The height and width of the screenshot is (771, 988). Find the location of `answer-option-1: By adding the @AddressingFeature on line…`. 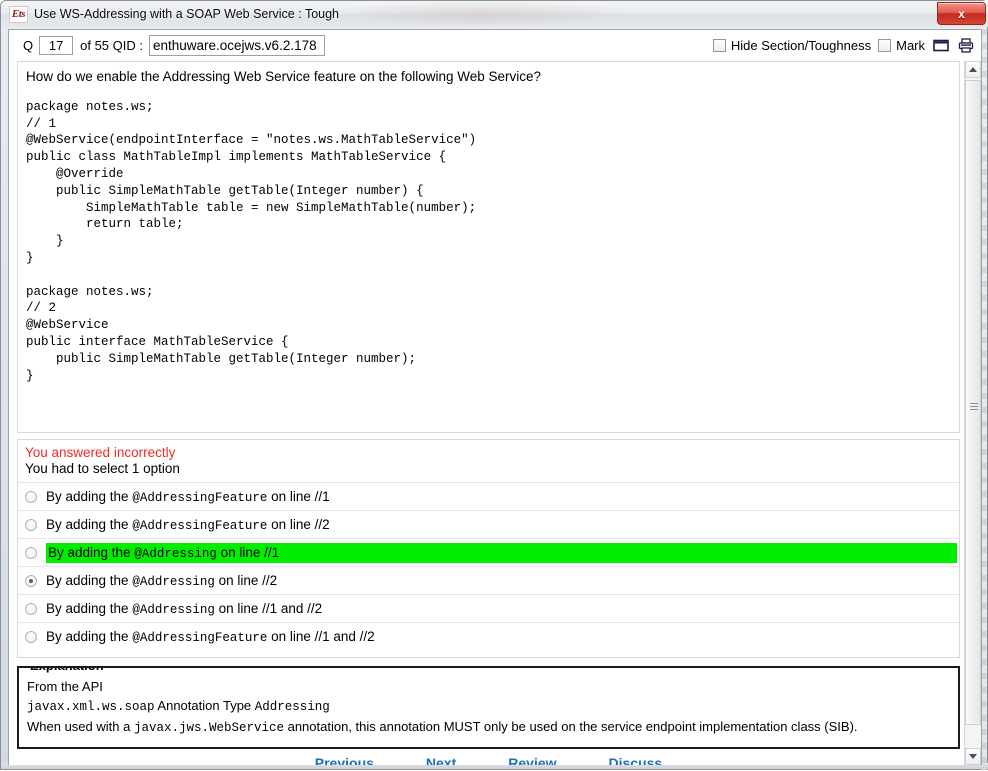

answer-option-1: By adding the @AddressingFeature on line… is located at coordinates (488, 496).